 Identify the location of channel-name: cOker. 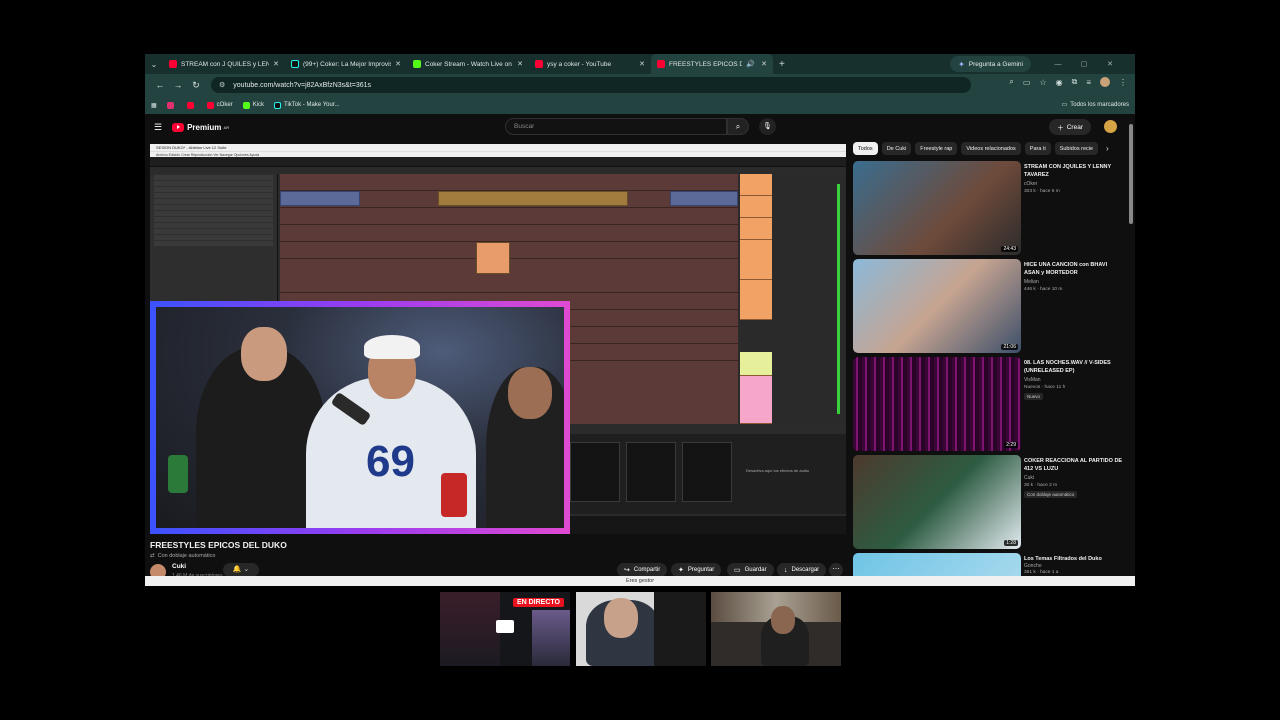
(1030, 184).